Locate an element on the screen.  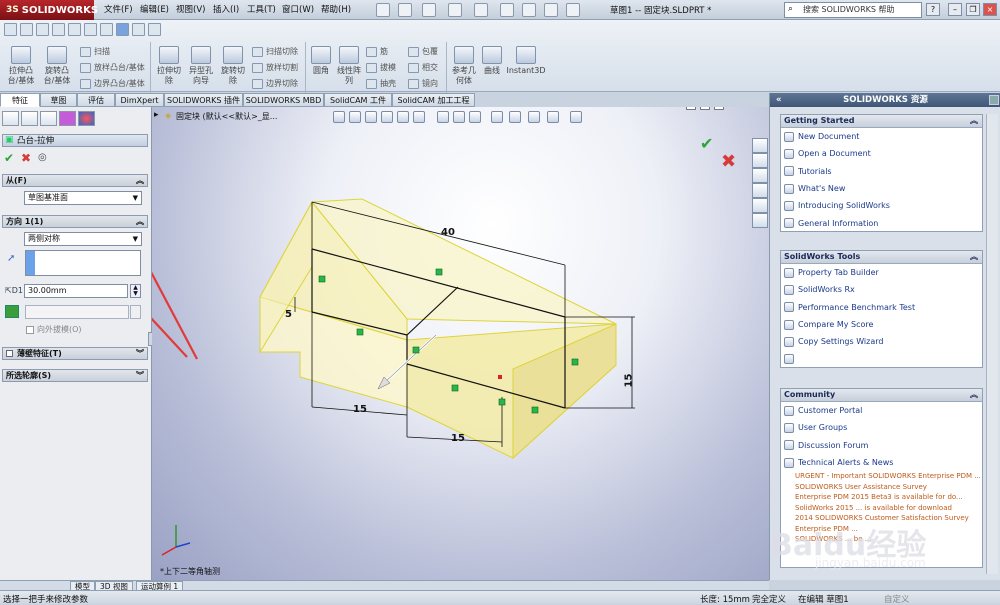
menu-insert: 插入(I) is located at coordinates (226, 10).